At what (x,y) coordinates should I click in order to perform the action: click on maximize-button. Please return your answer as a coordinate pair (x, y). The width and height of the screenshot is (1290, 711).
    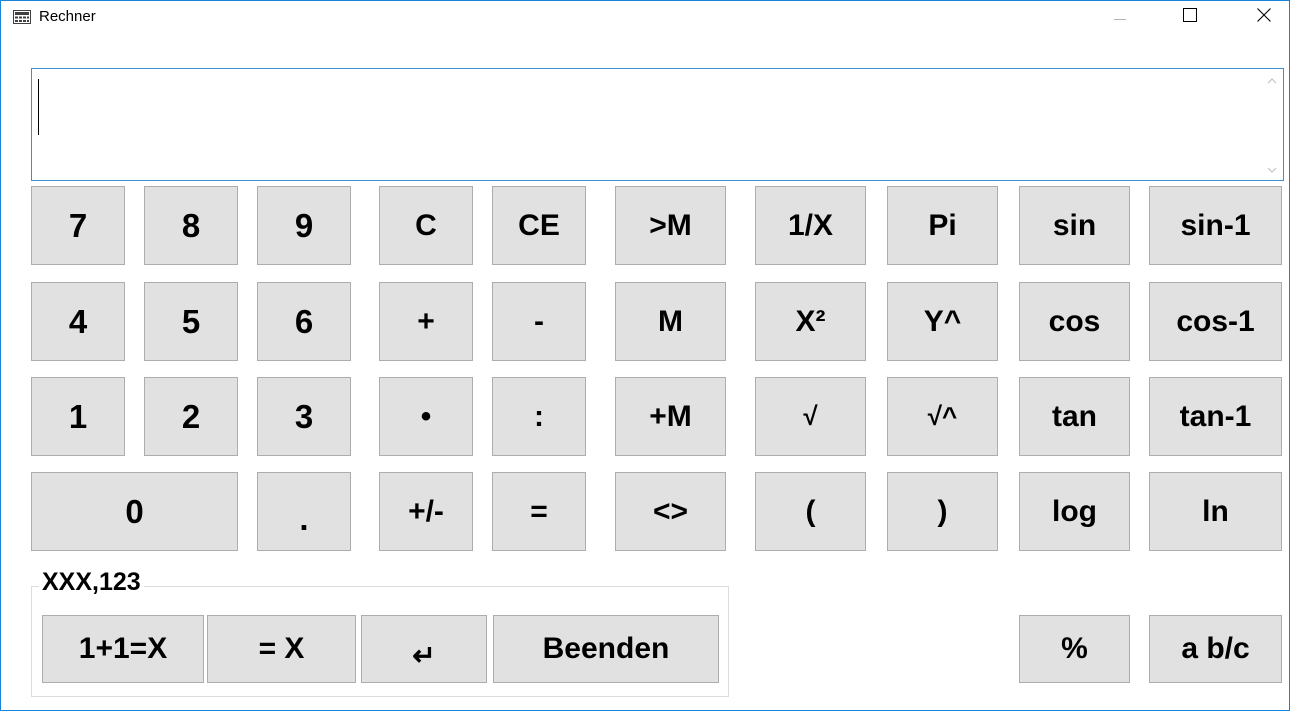
    Looking at the image, I should click on (1190, 17).